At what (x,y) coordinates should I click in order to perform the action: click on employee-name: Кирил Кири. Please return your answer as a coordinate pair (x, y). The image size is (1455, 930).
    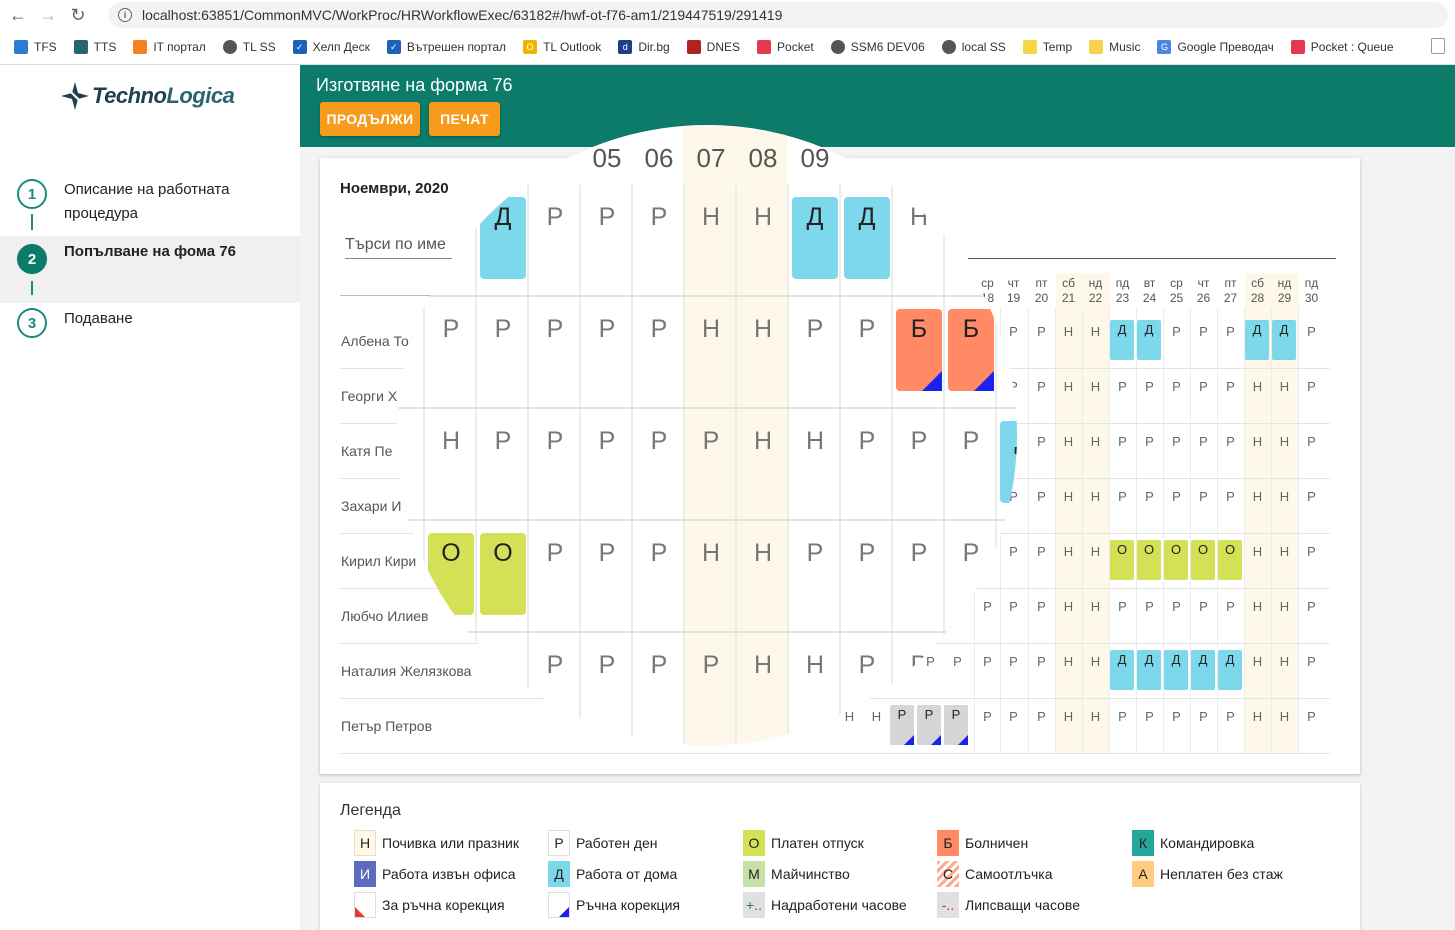
    Looking at the image, I should click on (378, 561).